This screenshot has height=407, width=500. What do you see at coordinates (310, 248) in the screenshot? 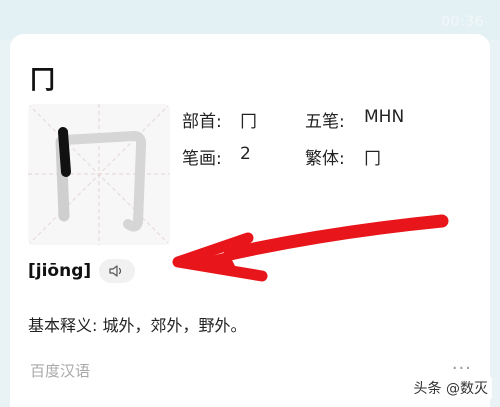
I see `red-arrow-annotation` at bounding box center [310, 248].